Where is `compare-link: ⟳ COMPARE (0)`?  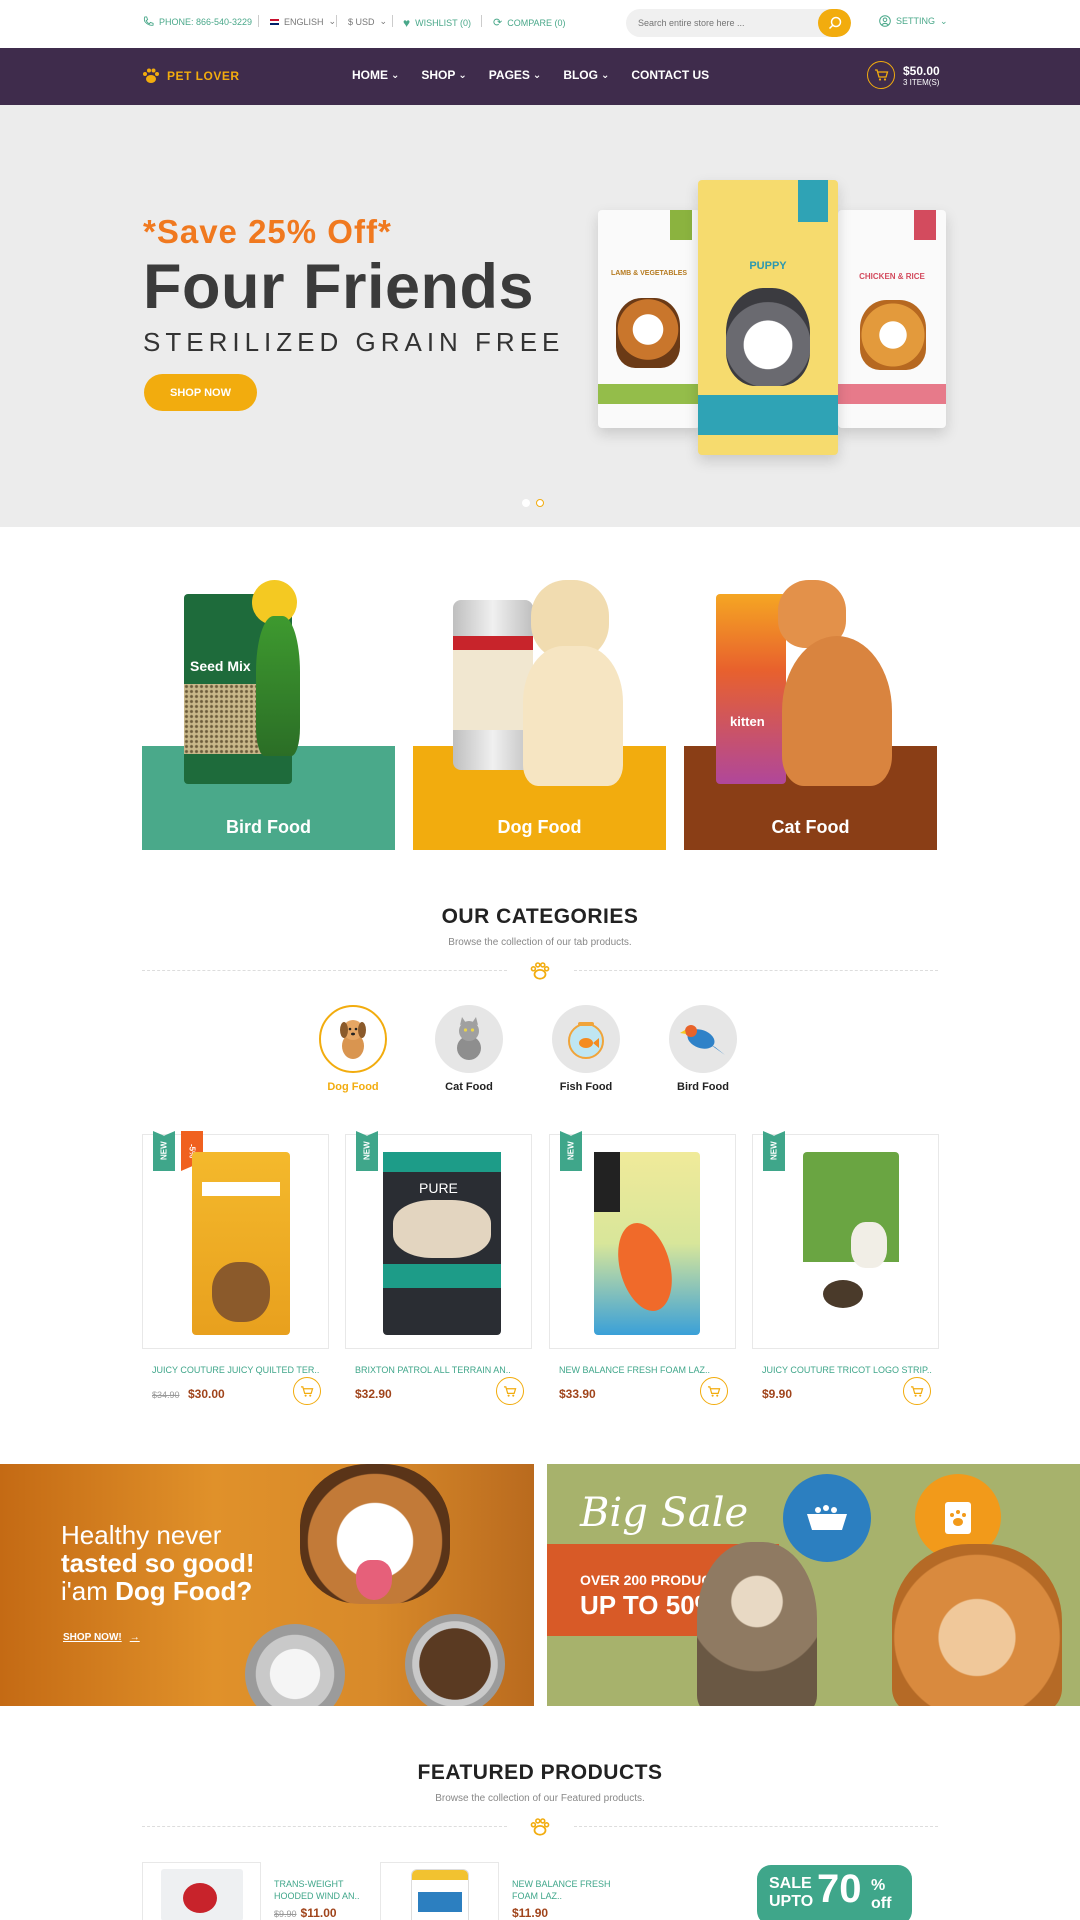 compare-link: ⟳ COMPARE (0) is located at coordinates (529, 22).